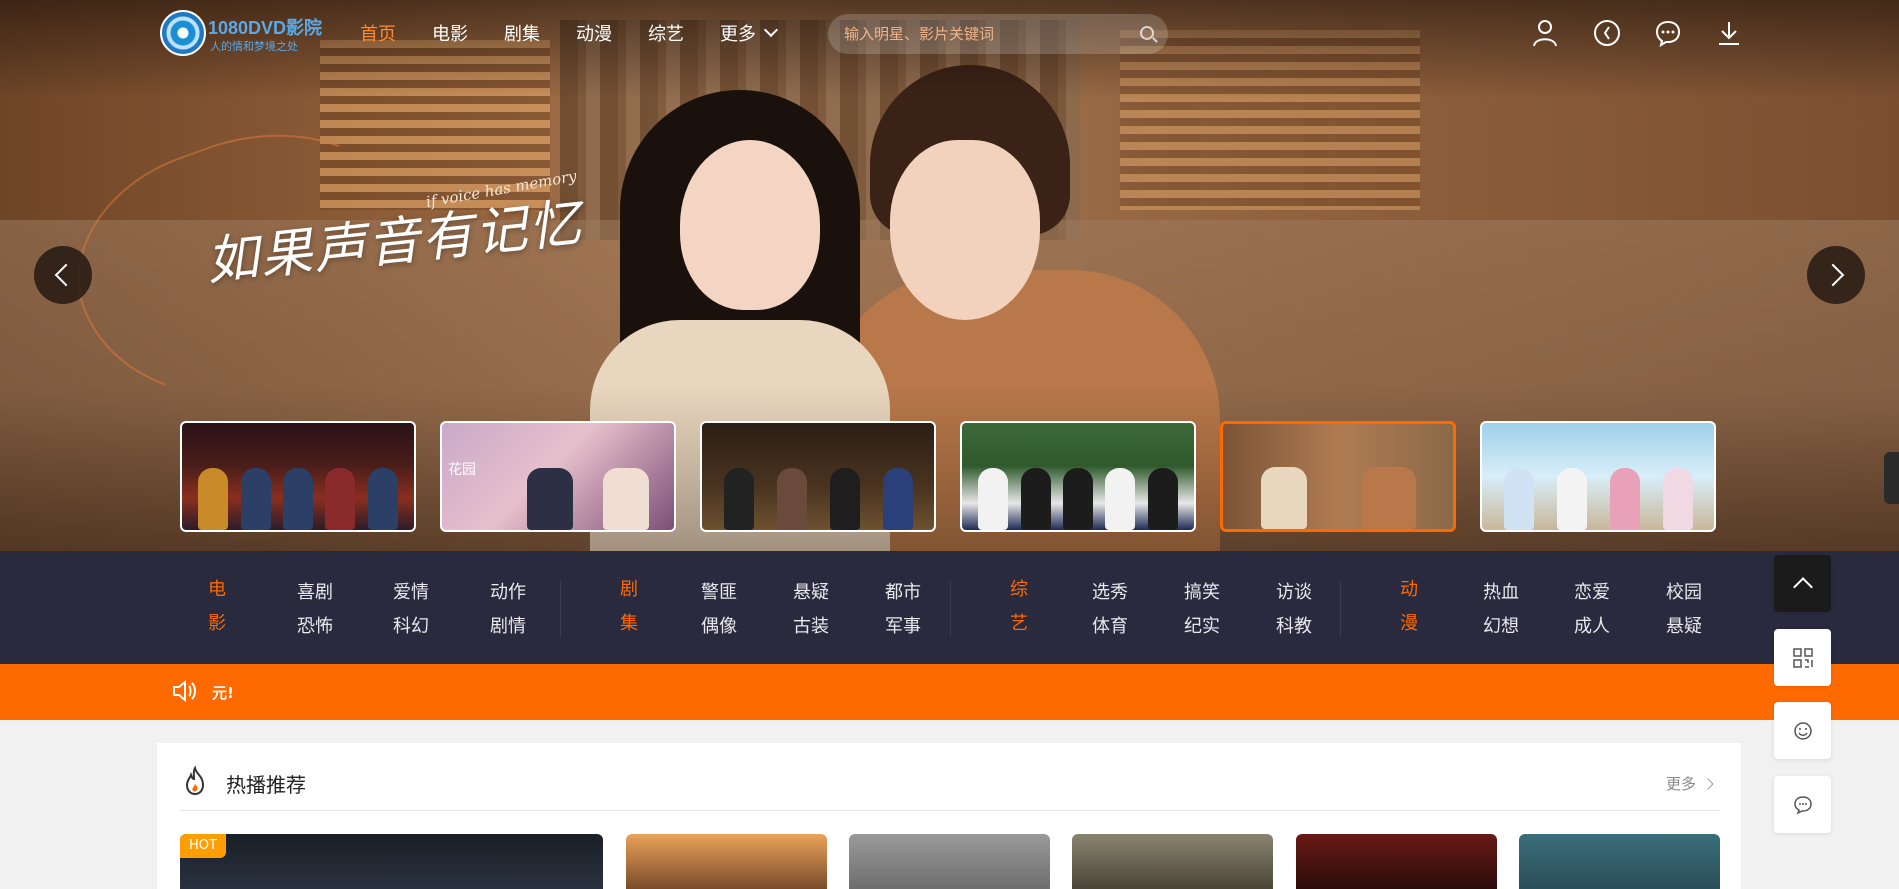 The width and height of the screenshot is (1899, 889). What do you see at coordinates (217, 589) in the screenshot?
I see `category-head-char: 电` at bounding box center [217, 589].